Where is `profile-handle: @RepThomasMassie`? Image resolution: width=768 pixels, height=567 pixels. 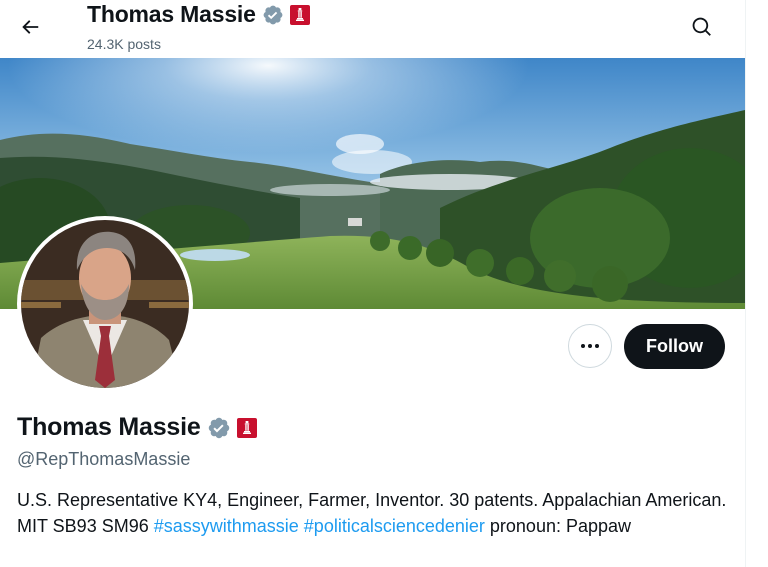
profile-handle: @RepThomasMassie is located at coordinates (104, 459).